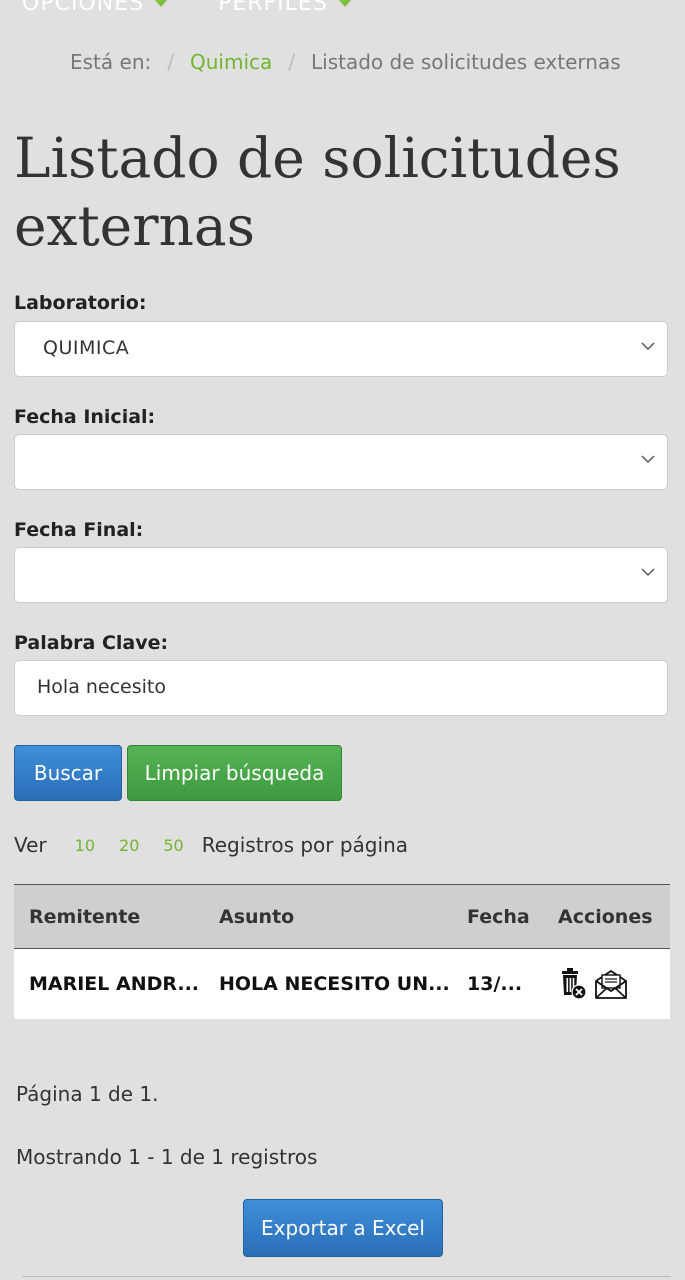 This screenshot has width=685, height=1280. I want to click on lab-label: Laboratorio:, so click(80, 303).